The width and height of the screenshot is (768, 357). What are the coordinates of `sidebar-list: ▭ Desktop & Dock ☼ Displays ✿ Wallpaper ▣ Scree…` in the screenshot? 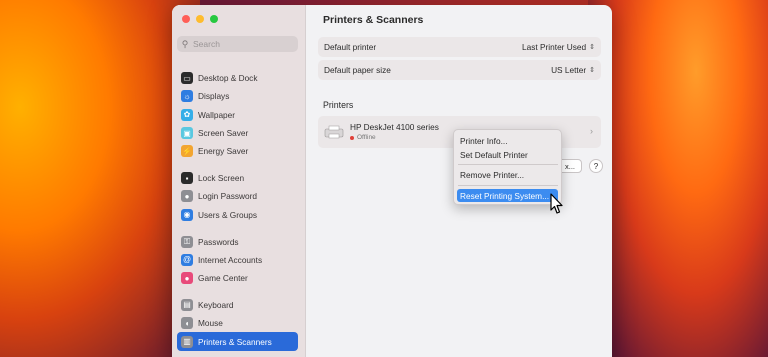 It's located at (237, 210).